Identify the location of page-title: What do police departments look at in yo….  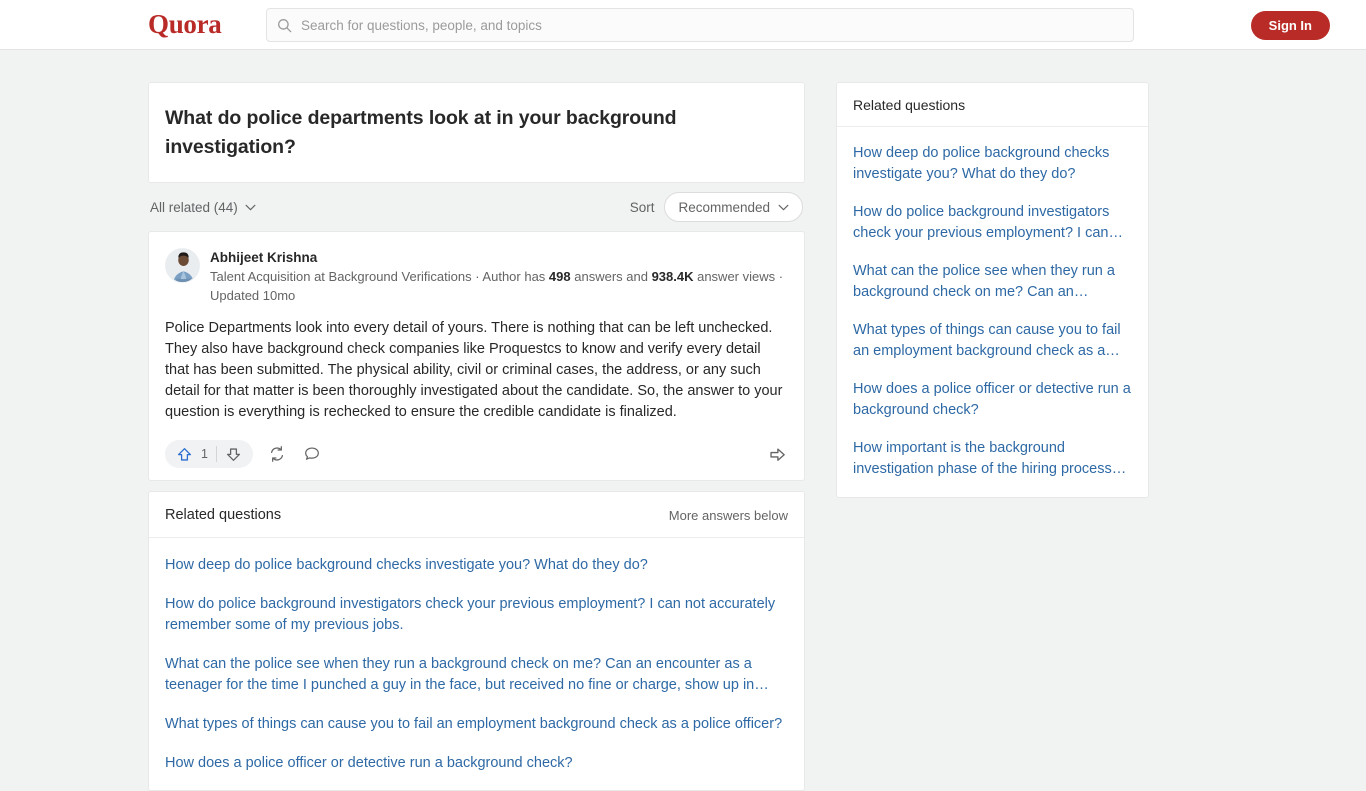
(421, 132).